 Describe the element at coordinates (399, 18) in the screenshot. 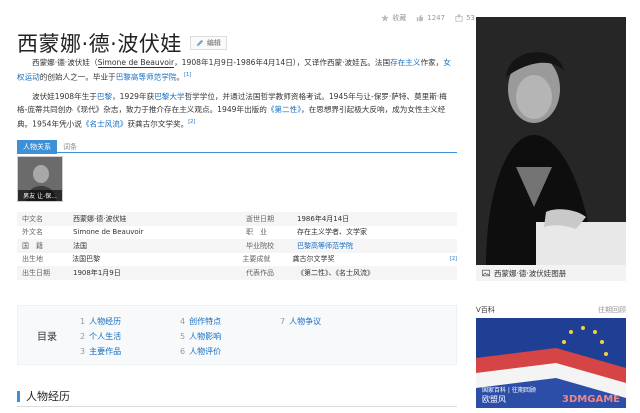

I see `collect-label: 收藏` at that location.